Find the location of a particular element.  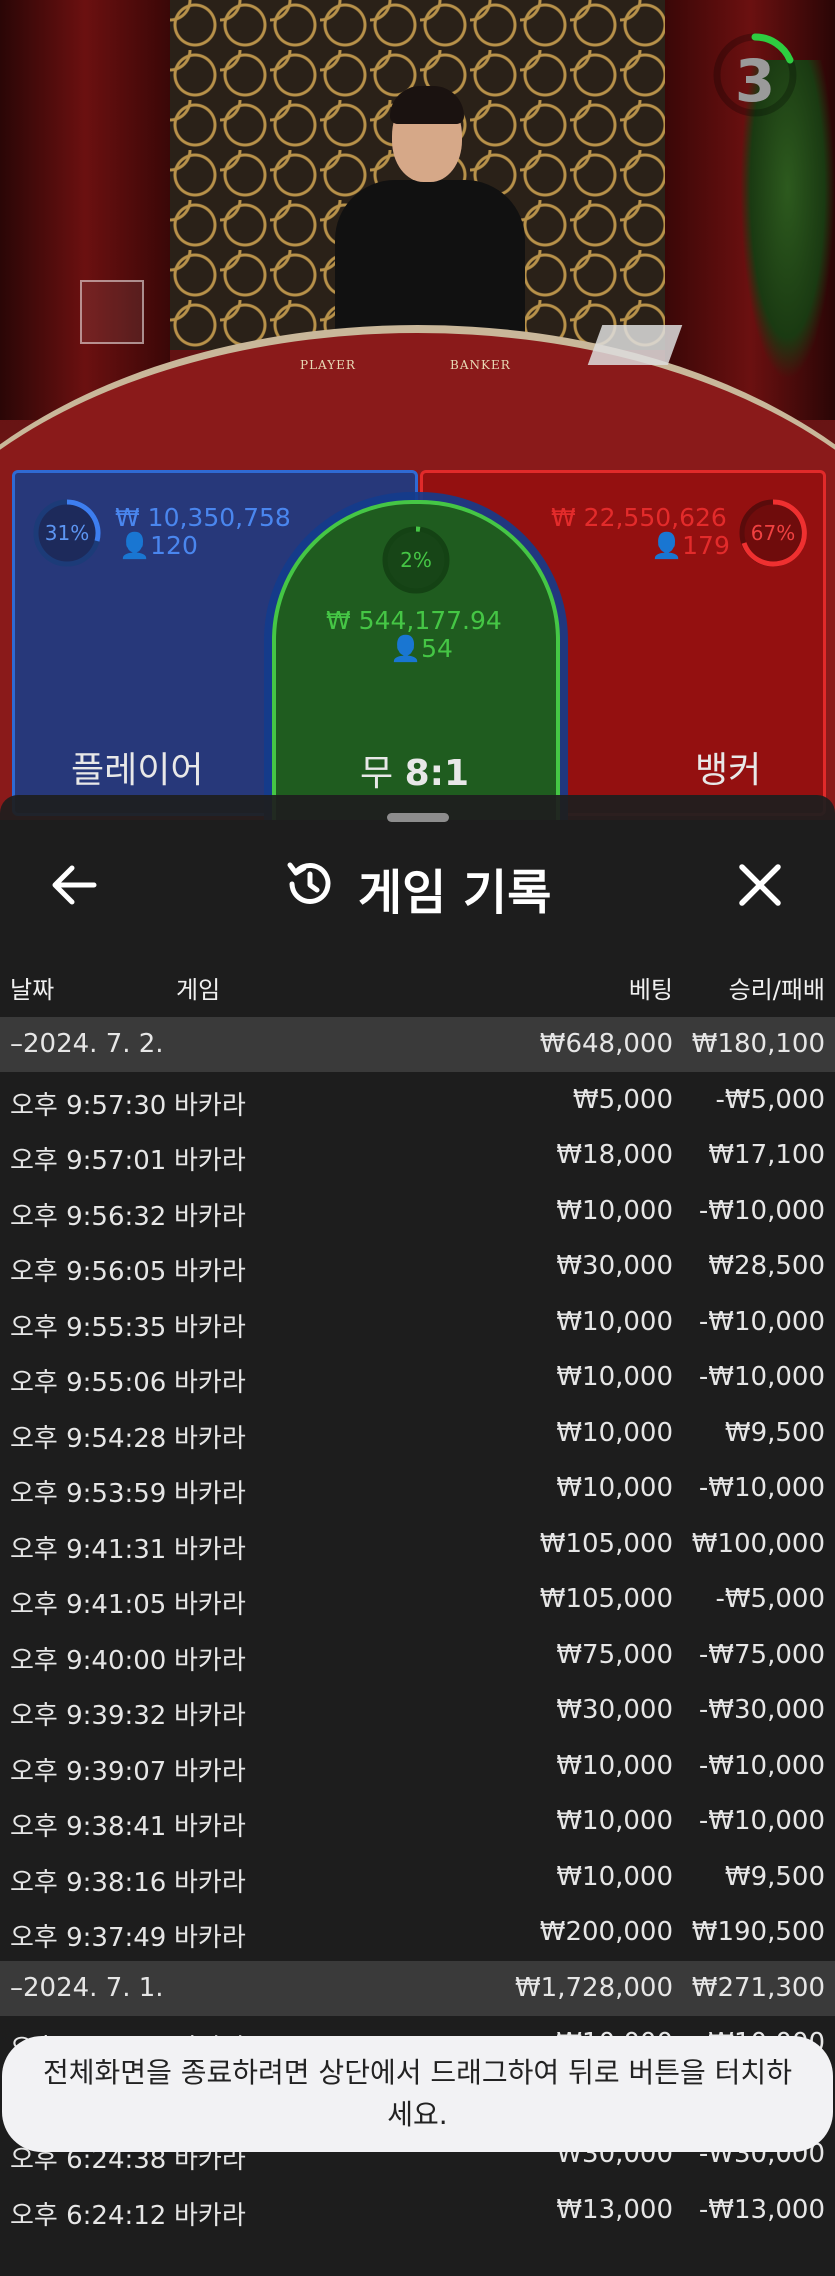

row-bet: ₩5,000 is located at coordinates (622, 1100).